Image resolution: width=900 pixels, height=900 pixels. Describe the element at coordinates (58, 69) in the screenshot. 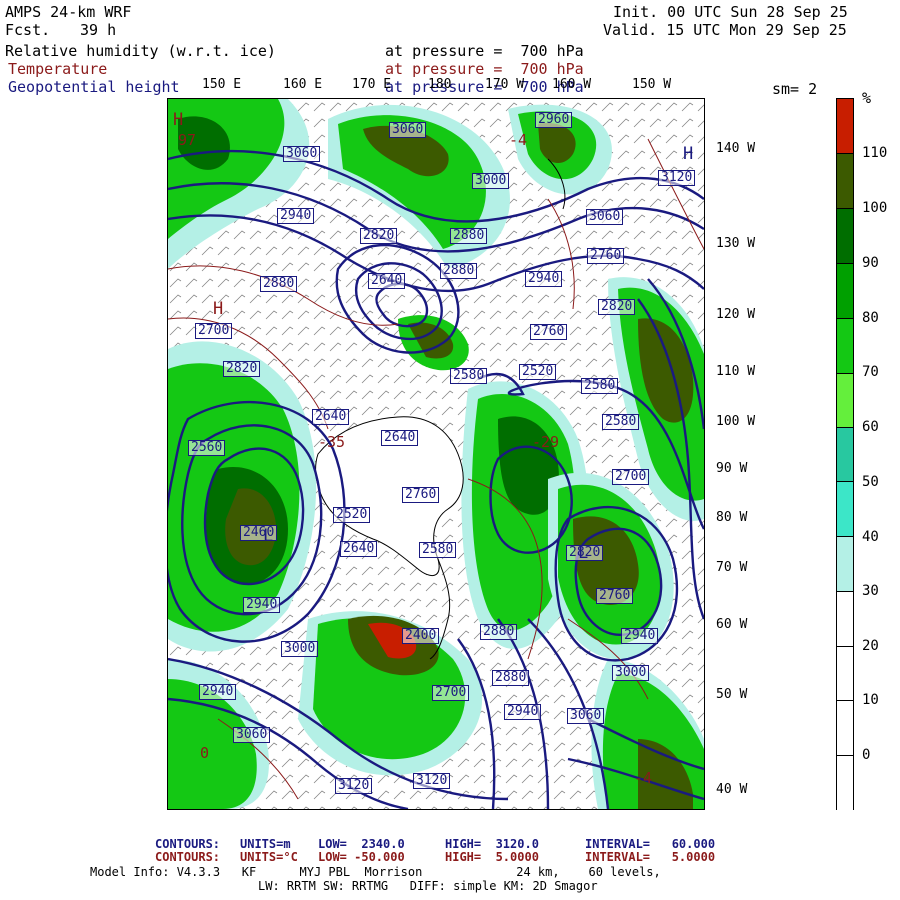

I see `field-name-temperature: Temperature` at that location.